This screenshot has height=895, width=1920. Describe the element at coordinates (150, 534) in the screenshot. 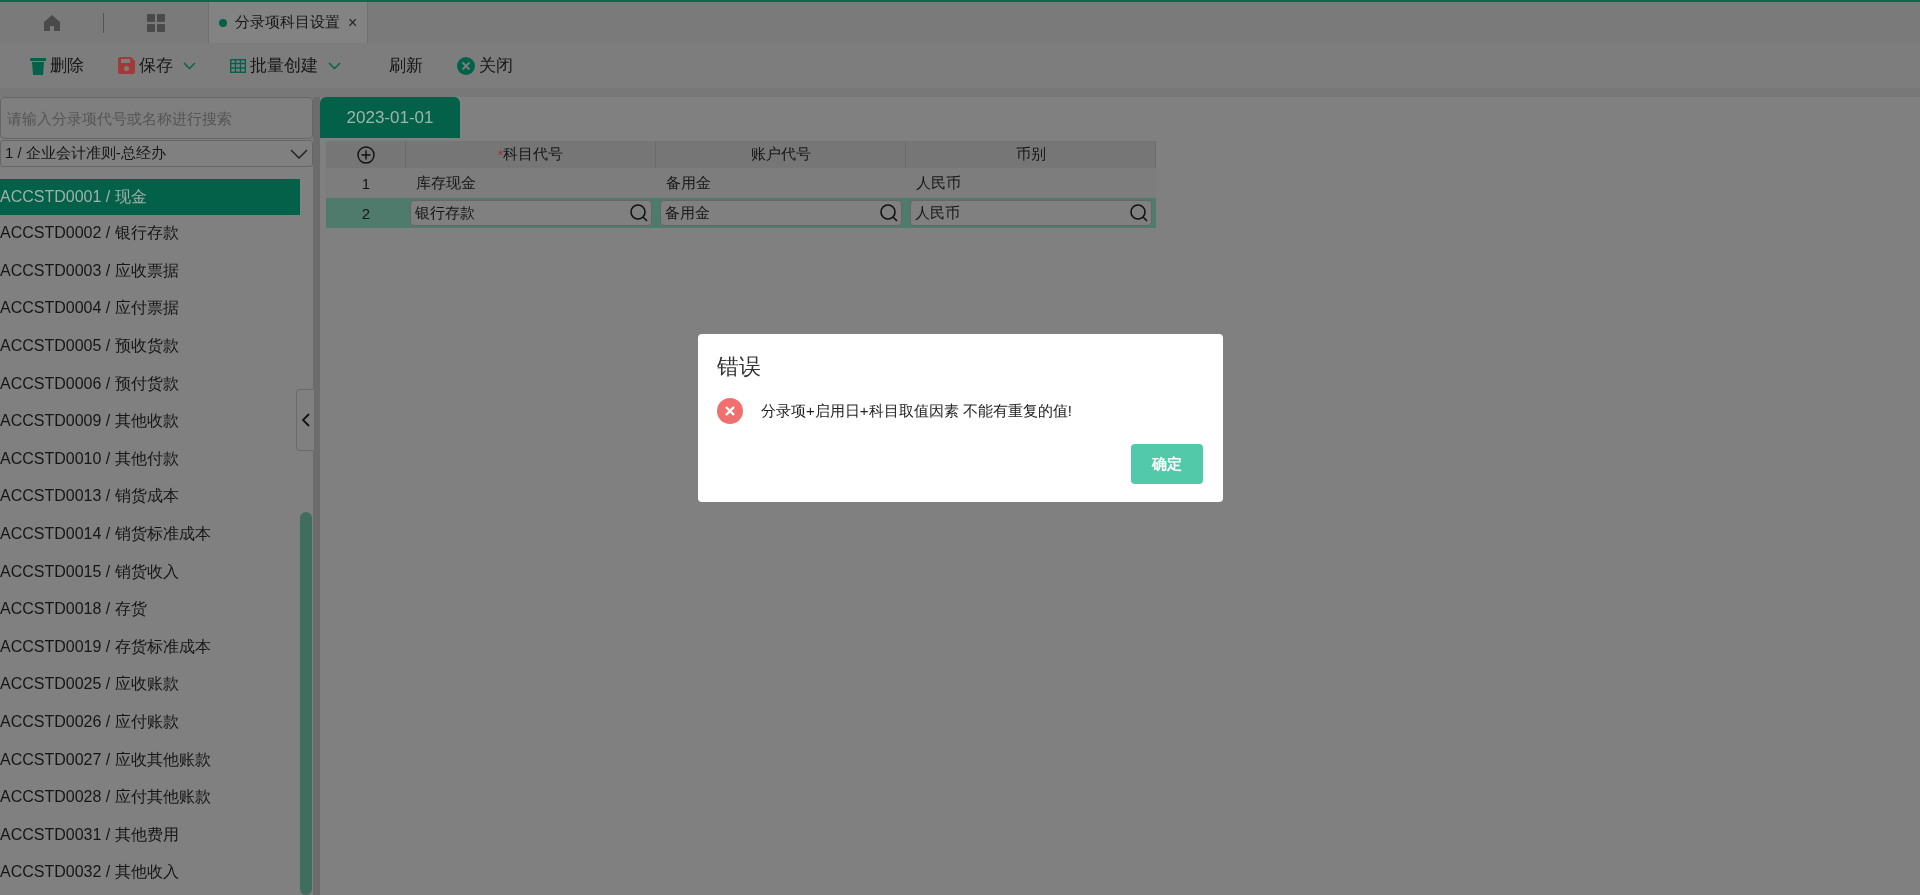

I see `account-list-item: ACCSTD0014 / 销货标准成本` at that location.